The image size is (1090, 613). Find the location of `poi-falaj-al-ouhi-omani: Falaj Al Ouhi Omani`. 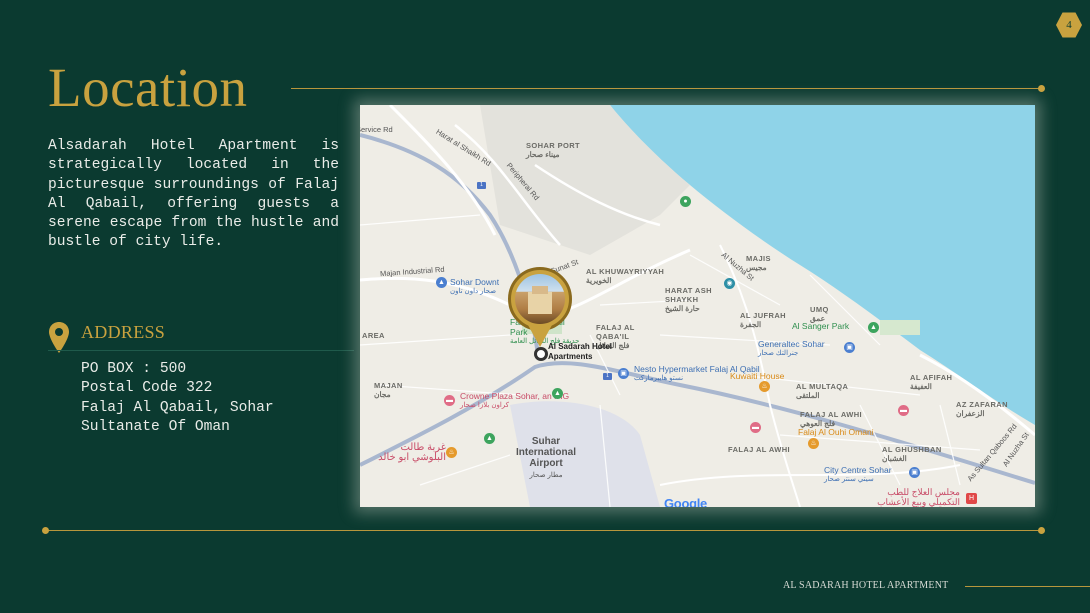

poi-falaj-al-ouhi-omani: Falaj Al Ouhi Omani is located at coordinates (836, 432).